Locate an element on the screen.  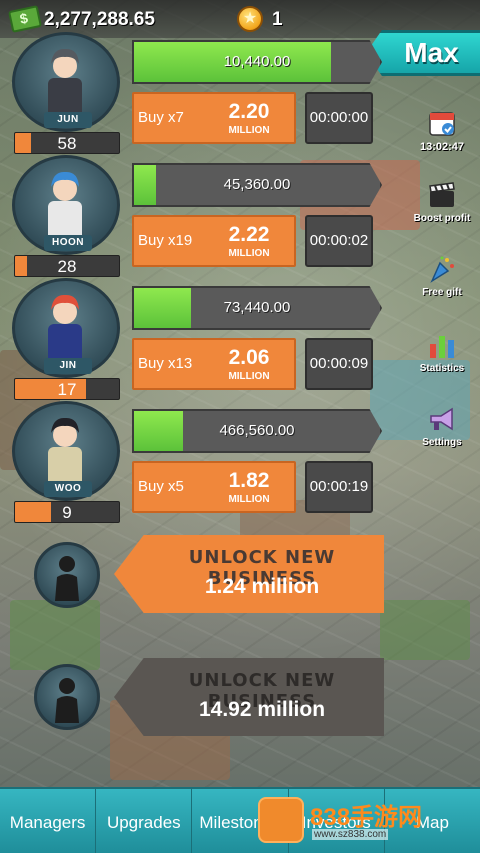
production-progress-bar: 10,440.00 is located at coordinates (257, 62).